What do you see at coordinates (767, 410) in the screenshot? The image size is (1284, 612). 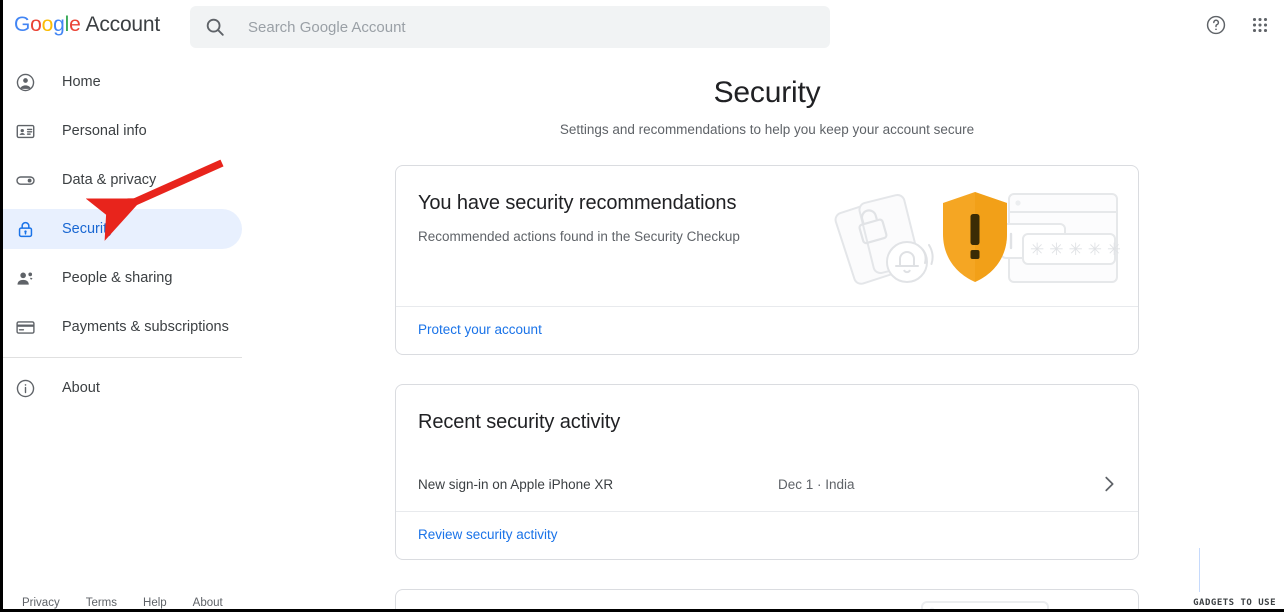 I see `card-header: Recent security activity` at bounding box center [767, 410].